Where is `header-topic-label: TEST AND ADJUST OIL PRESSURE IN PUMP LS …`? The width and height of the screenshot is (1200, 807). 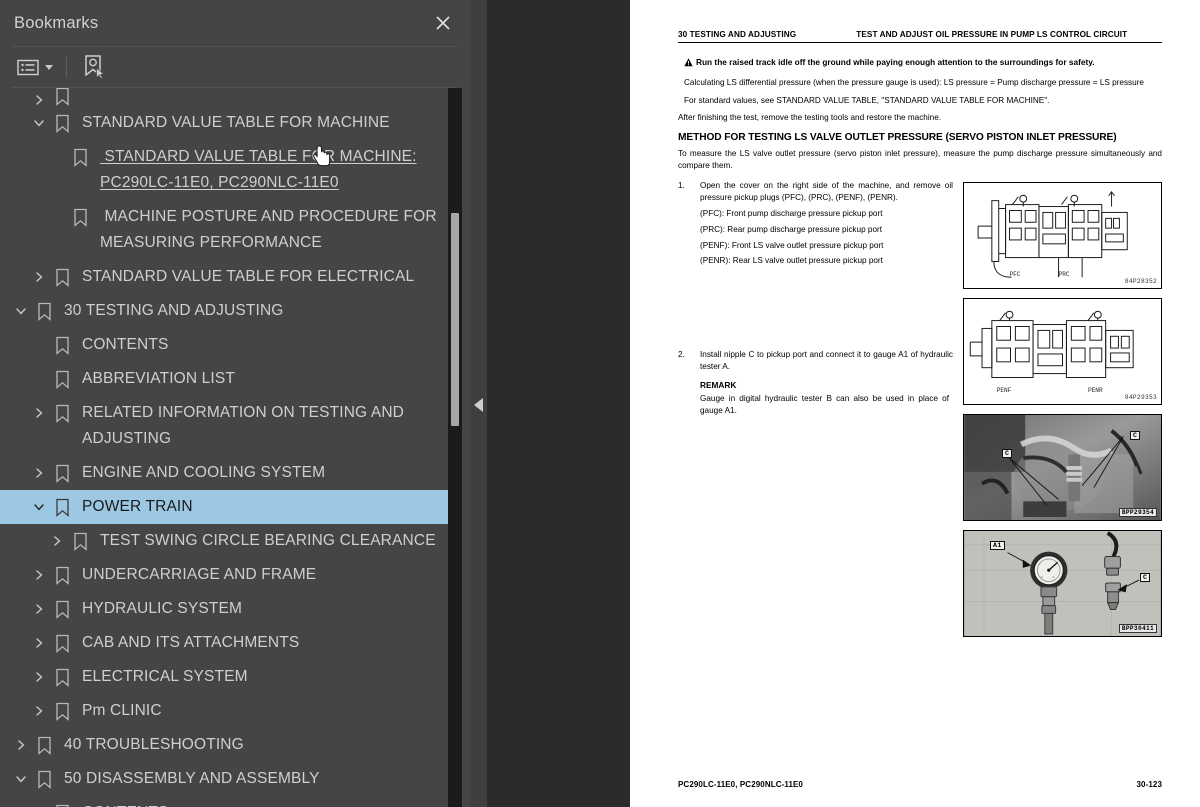
header-topic-label: TEST AND ADJUST OIL PRESSURE IN PUMP LS … is located at coordinates (992, 34).